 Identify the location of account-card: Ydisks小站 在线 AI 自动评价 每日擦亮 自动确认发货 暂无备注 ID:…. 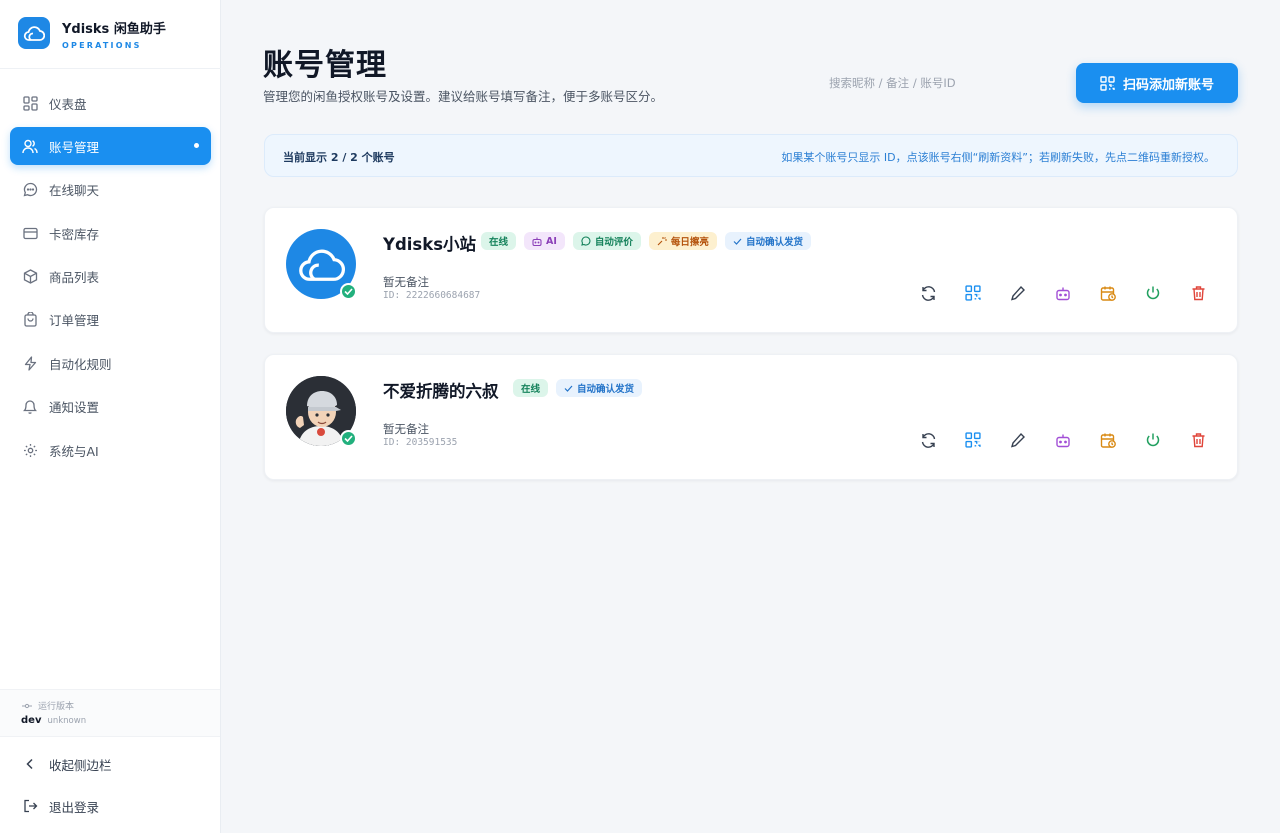
(751, 270).